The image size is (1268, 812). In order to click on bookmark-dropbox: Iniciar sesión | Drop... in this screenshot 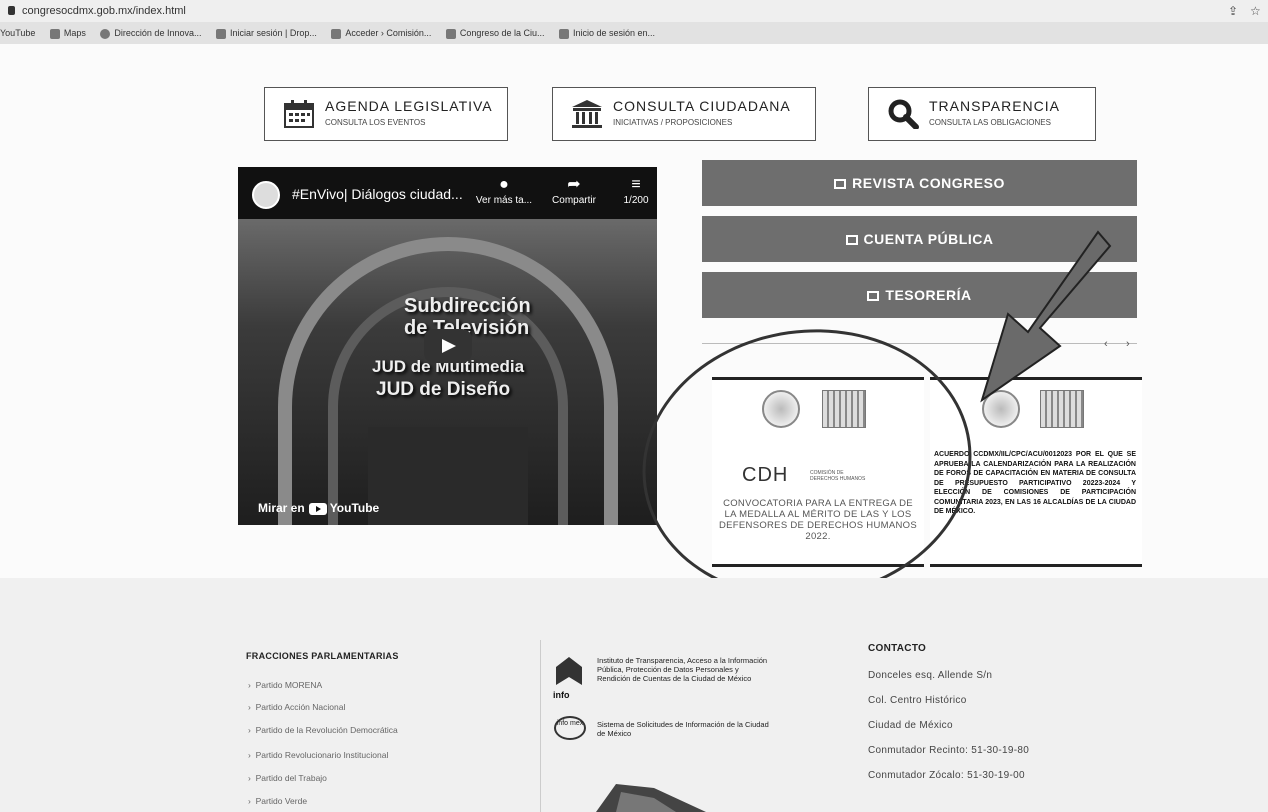, I will do `click(266, 33)`.